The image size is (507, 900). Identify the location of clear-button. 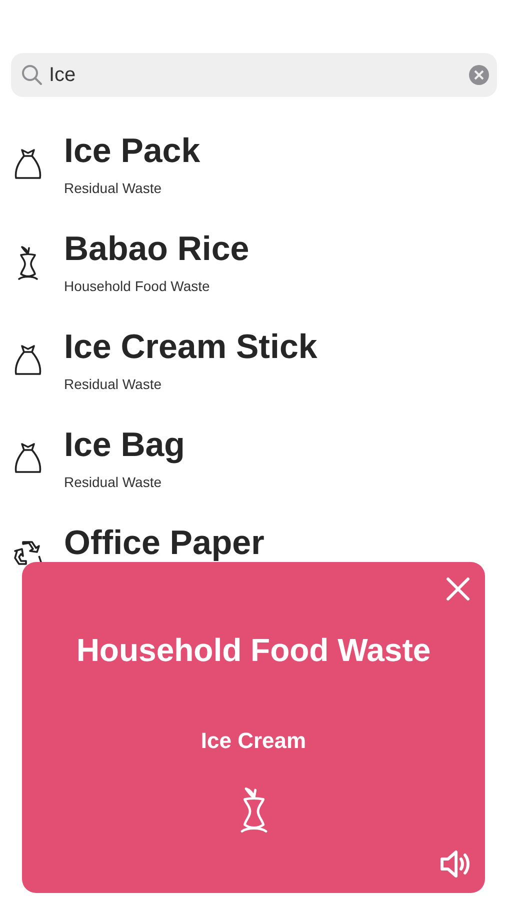
(479, 75).